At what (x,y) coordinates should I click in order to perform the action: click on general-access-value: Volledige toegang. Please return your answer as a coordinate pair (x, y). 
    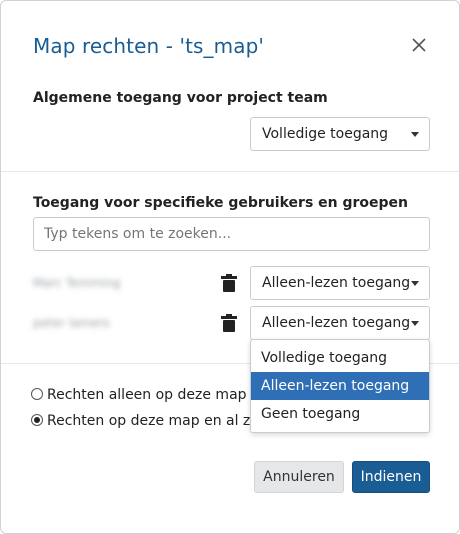
    Looking at the image, I should click on (325, 134).